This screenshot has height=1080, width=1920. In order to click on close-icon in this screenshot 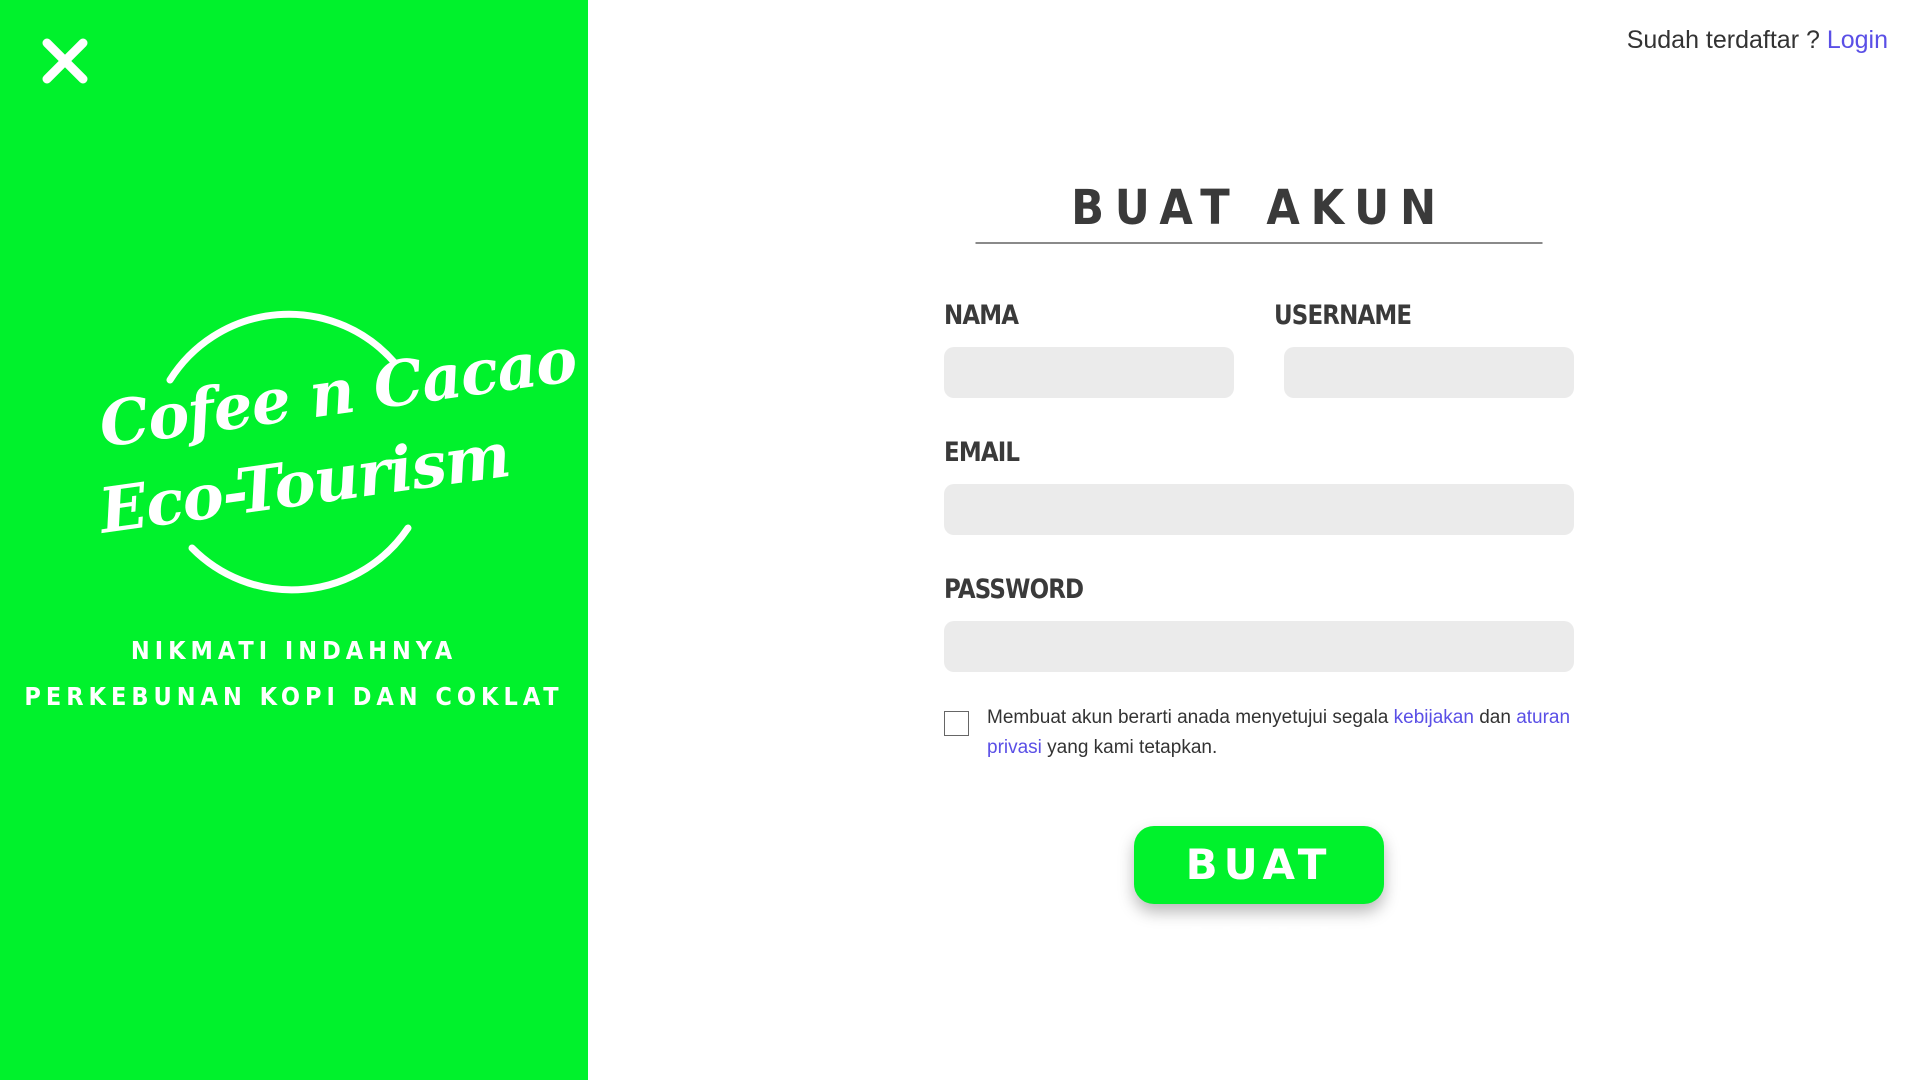, I will do `click(65, 61)`.